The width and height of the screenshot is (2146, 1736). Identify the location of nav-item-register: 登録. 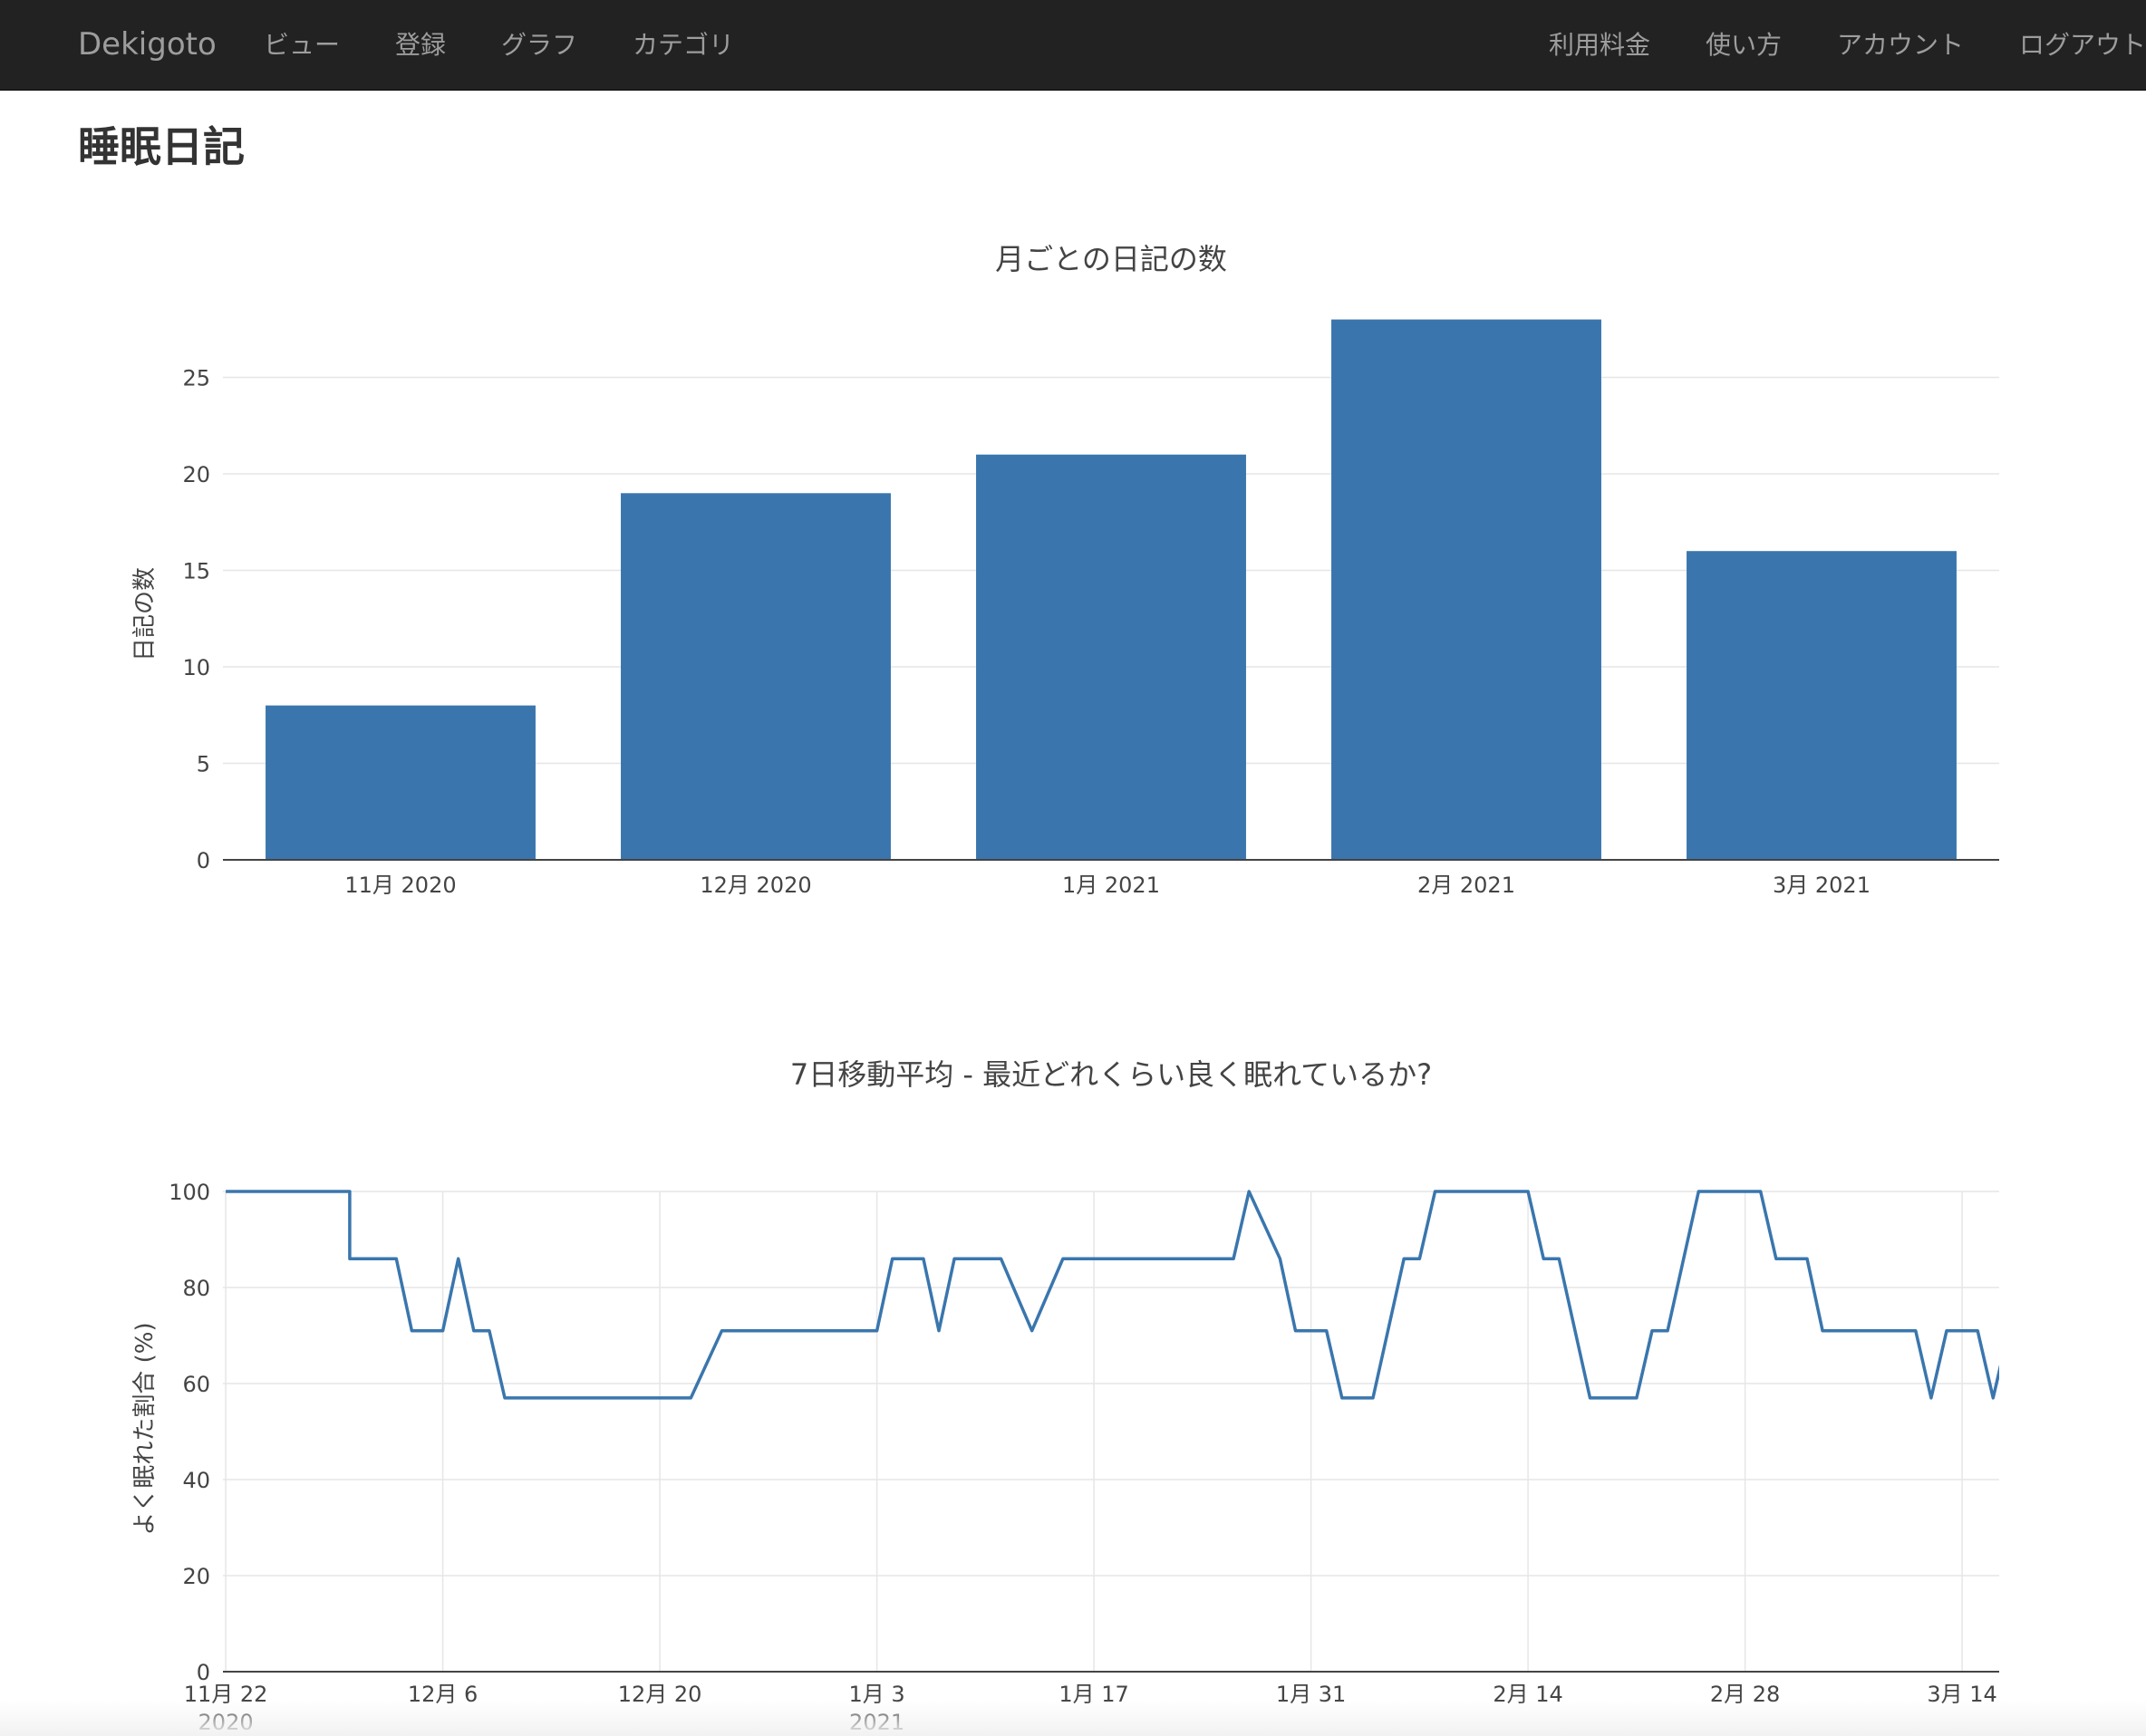
(420, 45).